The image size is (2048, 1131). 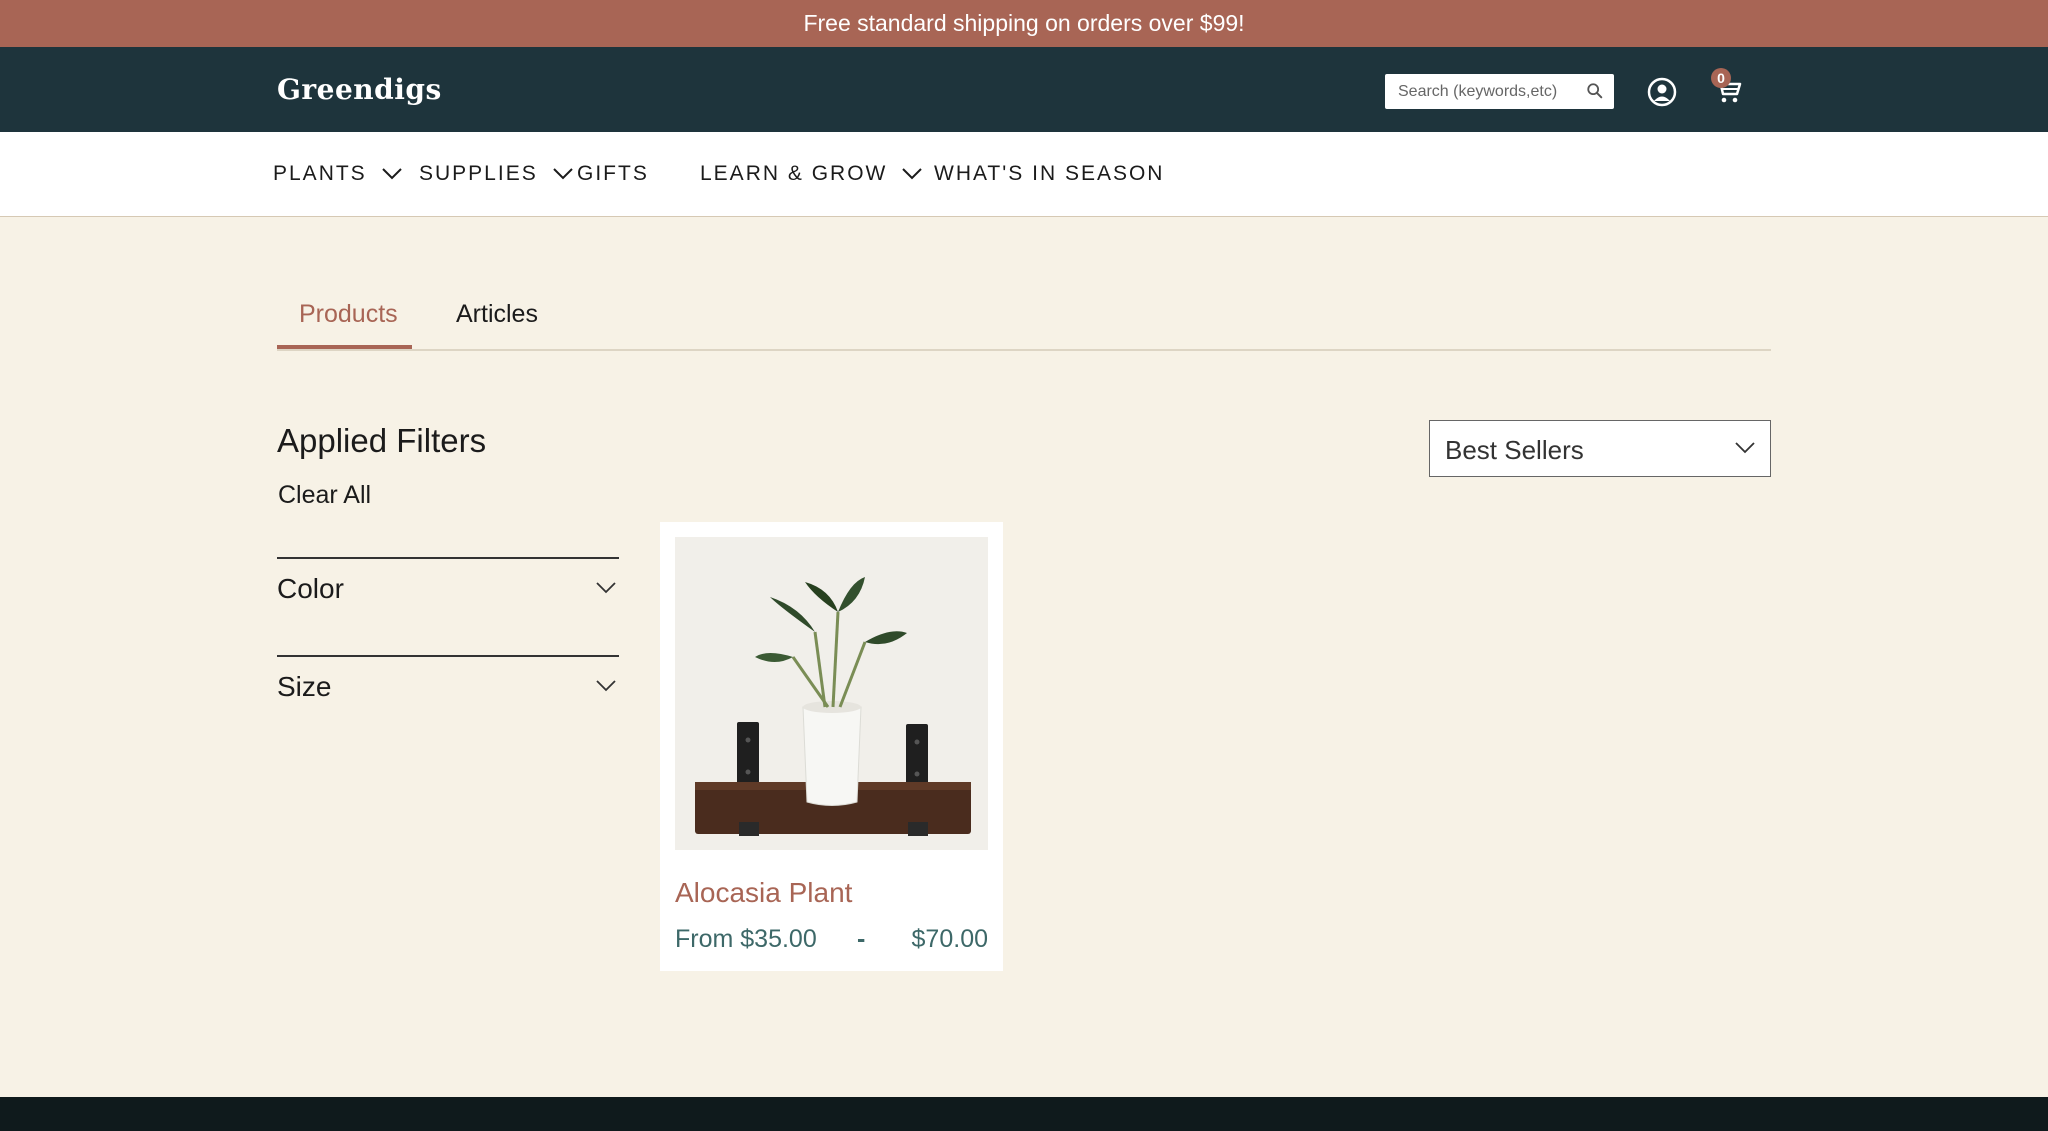 What do you see at coordinates (1480, 91) in the screenshot?
I see `search-input` at bounding box center [1480, 91].